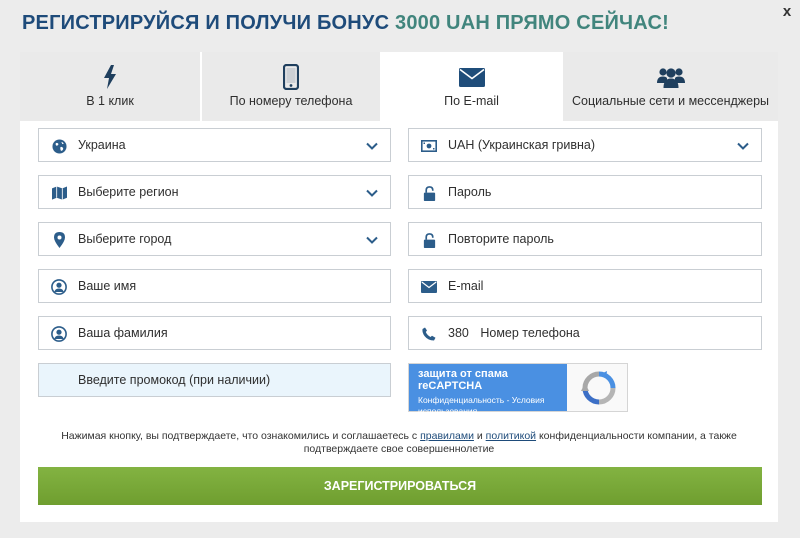 The width and height of the screenshot is (800, 538). I want to click on currency-select: UAH (Украинская гривна), so click(585, 145).